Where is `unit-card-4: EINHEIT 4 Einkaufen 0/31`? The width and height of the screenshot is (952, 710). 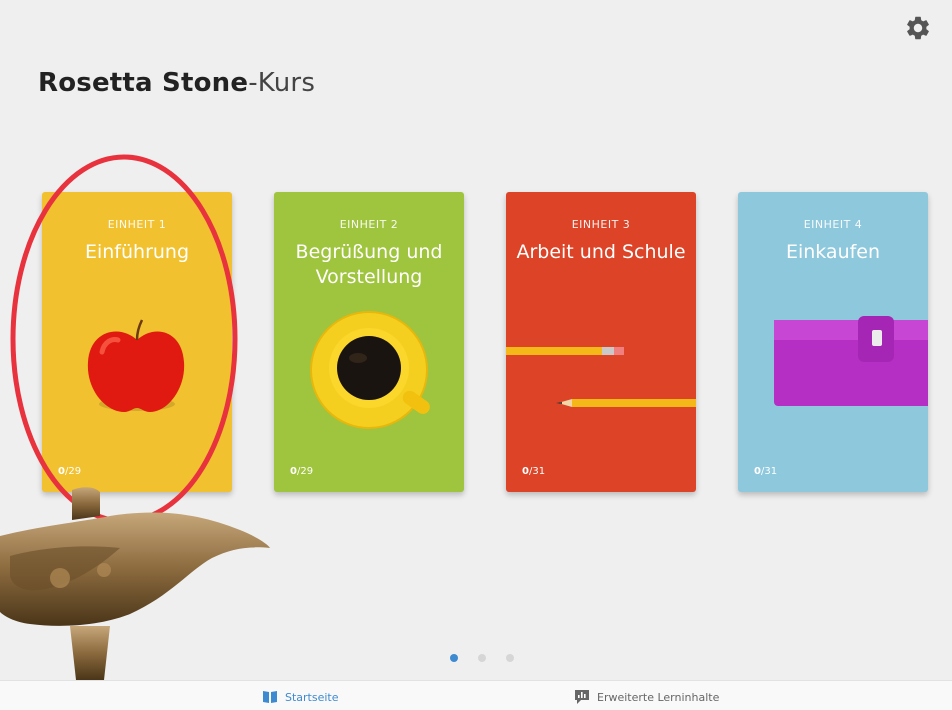
unit-card-4: EINHEIT 4 Einkaufen 0/31 is located at coordinates (833, 342).